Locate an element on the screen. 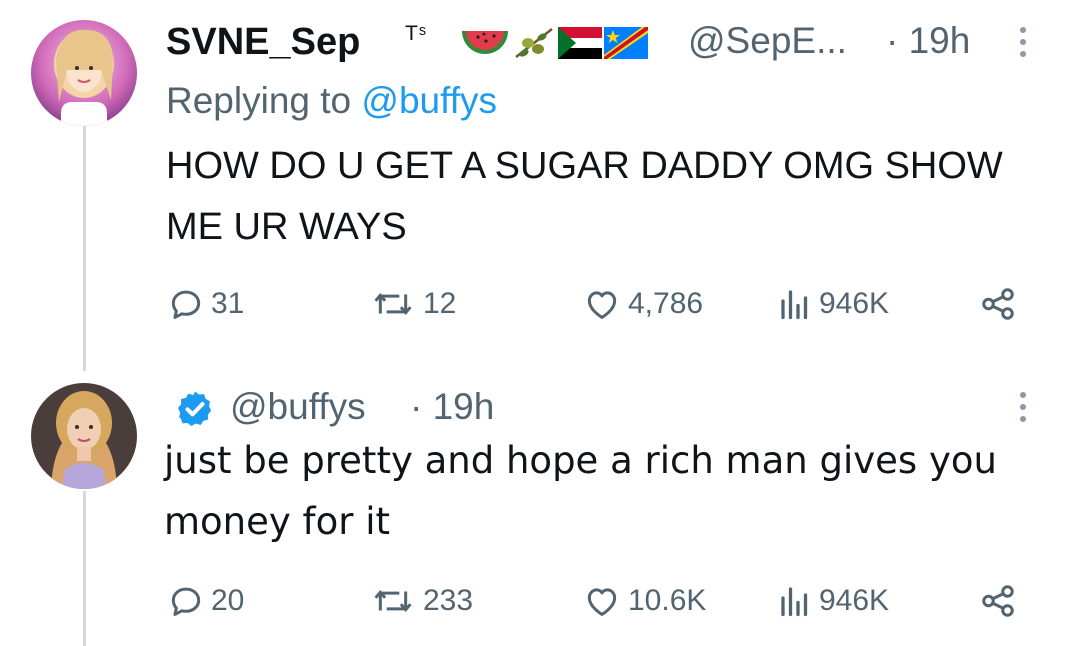 This screenshot has width=1080, height=646. reply-count: 31 is located at coordinates (228, 303).